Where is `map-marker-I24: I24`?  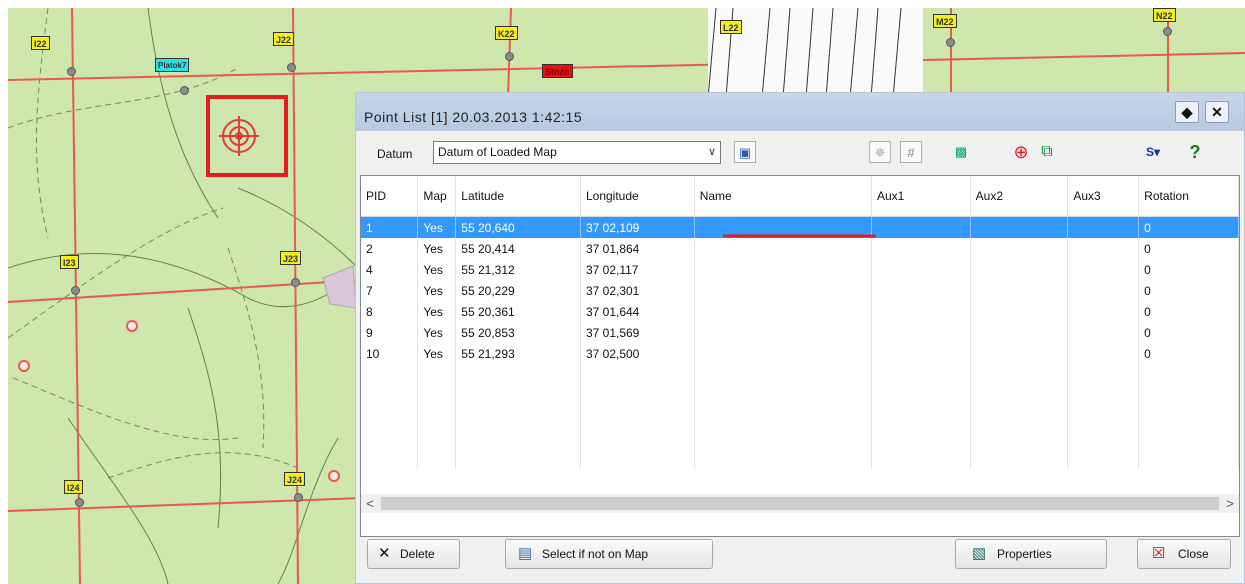 map-marker-I24: I24 is located at coordinates (73, 487).